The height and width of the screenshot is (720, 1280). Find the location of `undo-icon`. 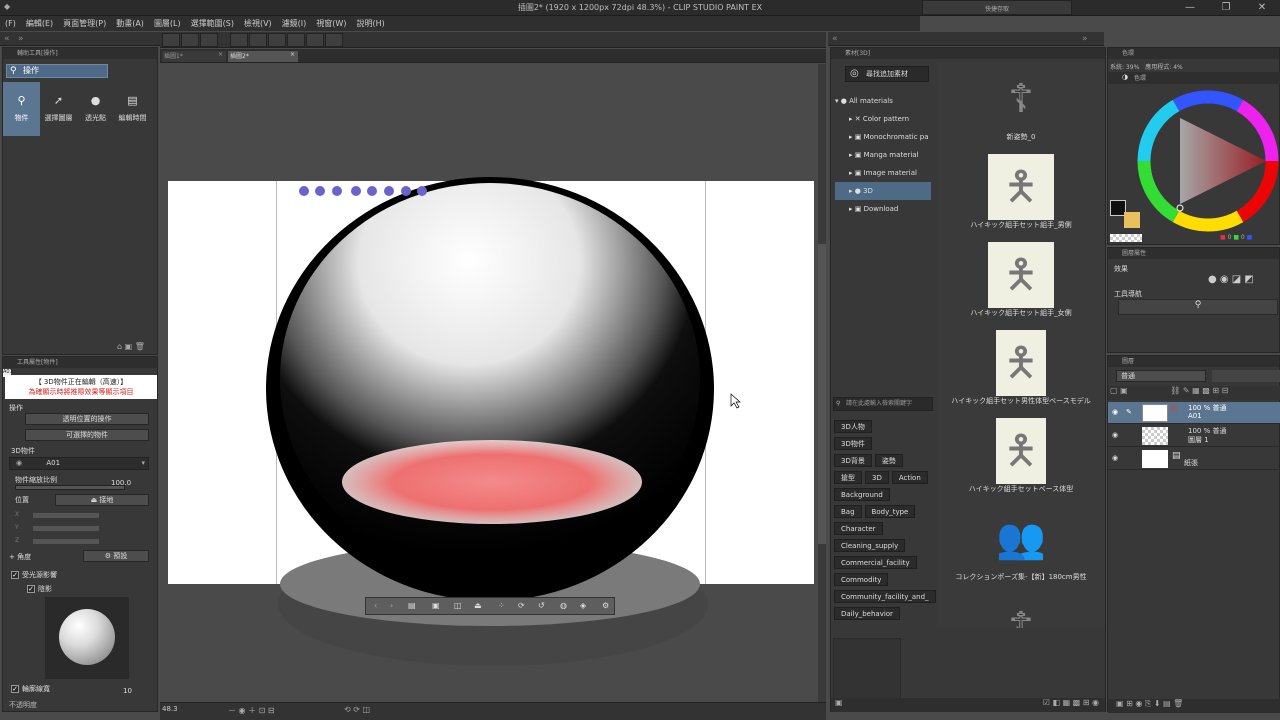

undo-icon is located at coordinates (238, 40).